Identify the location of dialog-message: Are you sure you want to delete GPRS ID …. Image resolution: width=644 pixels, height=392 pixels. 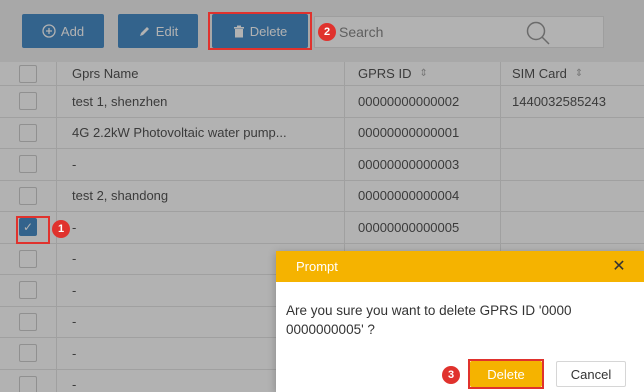
(429, 320).